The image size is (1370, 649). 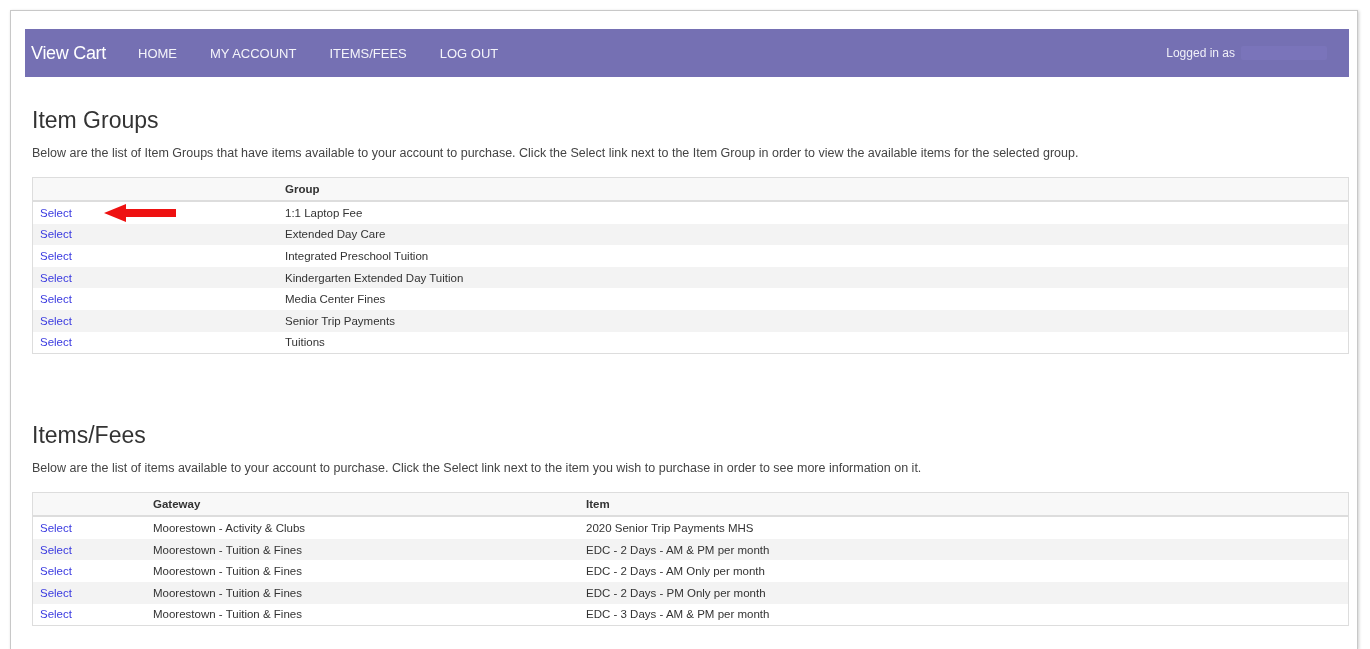 I want to click on brand-link: View Cart, so click(x=68, y=53).